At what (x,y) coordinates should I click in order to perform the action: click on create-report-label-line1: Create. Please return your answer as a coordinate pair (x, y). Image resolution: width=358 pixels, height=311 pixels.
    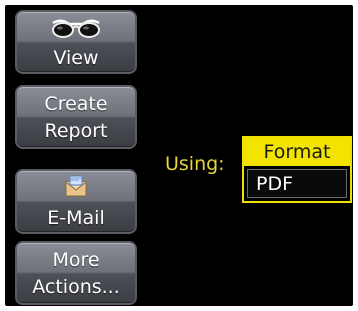
    Looking at the image, I should click on (76, 104).